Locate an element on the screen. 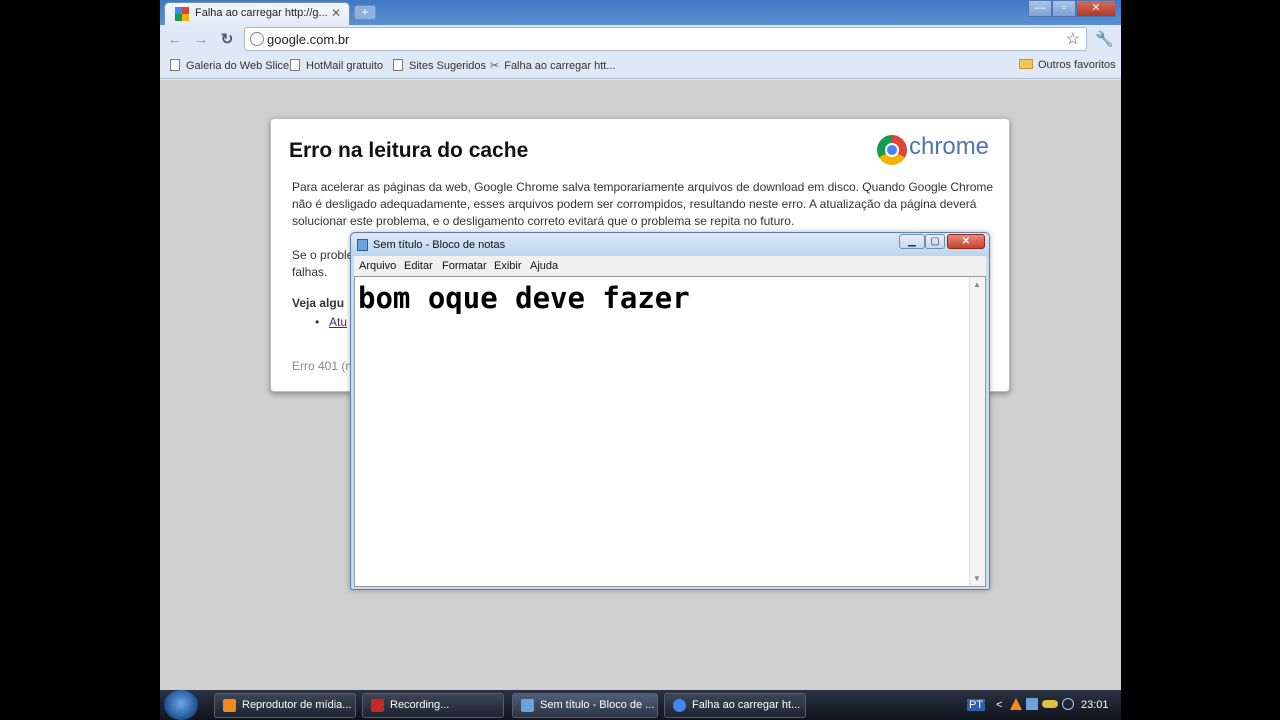 The width and height of the screenshot is (1280, 720). error-paragraph-line2: falhas. is located at coordinates (310, 272).